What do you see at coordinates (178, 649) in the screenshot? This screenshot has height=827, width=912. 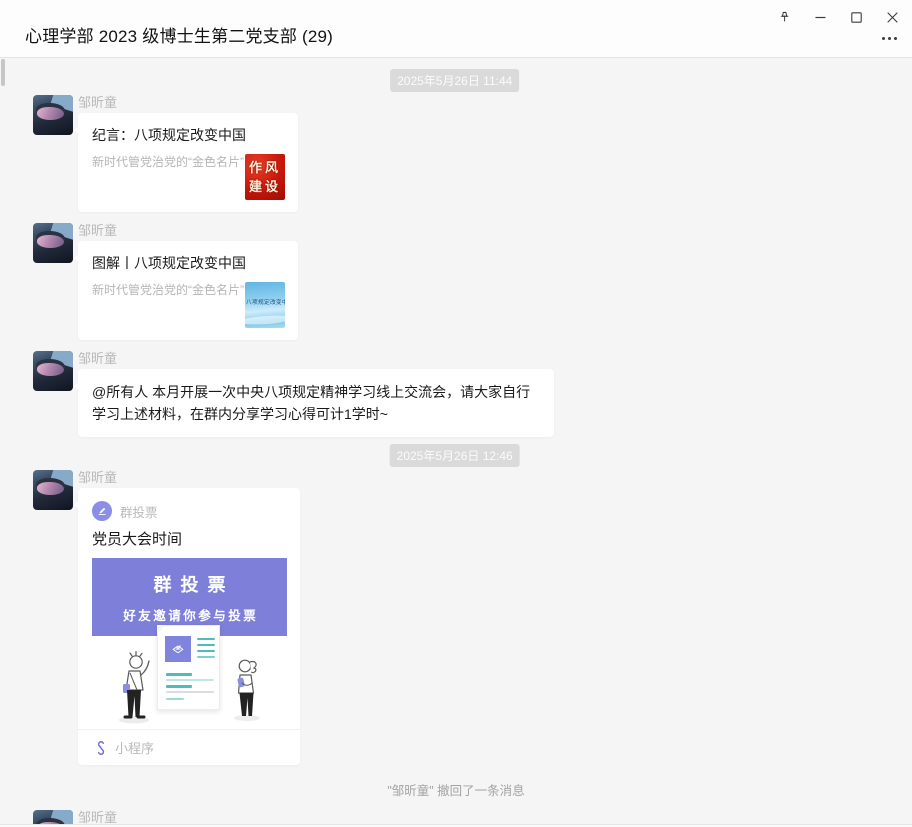 I see `ballot-box-icon` at bounding box center [178, 649].